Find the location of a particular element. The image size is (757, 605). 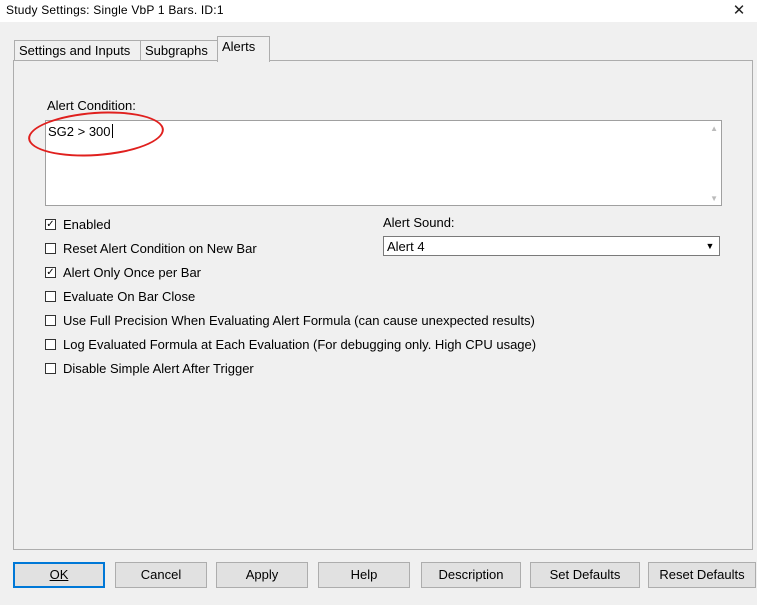

help-button: Help is located at coordinates (364, 575).